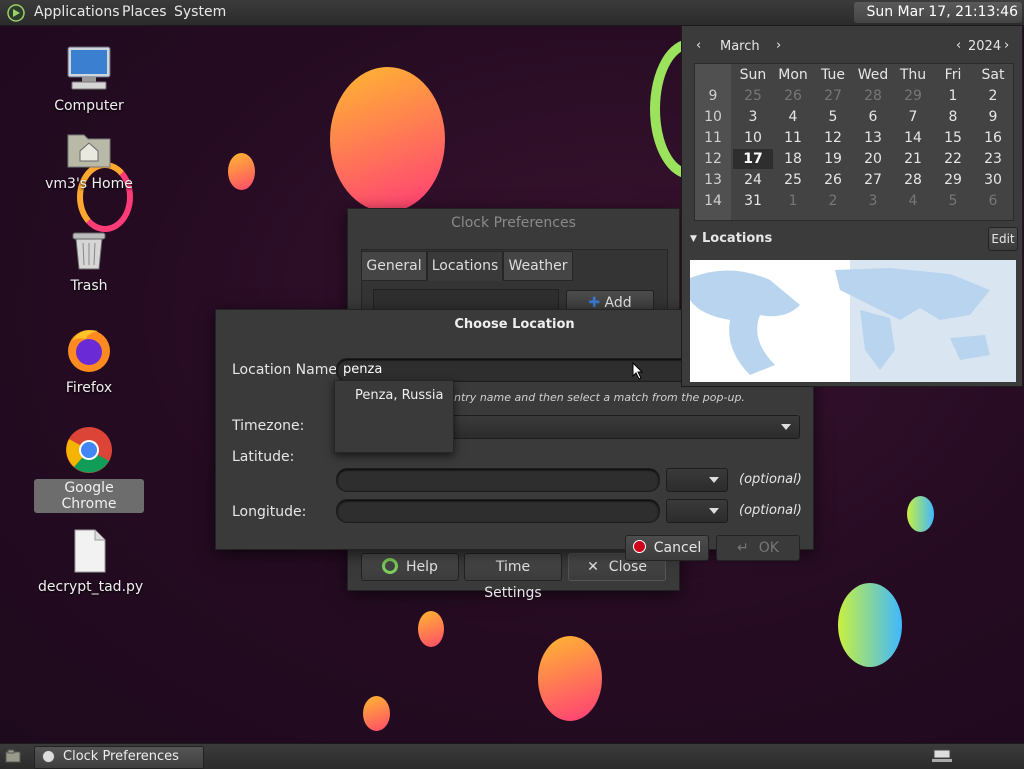 The height and width of the screenshot is (769, 1024). I want to click on week-number: 14, so click(713, 201).